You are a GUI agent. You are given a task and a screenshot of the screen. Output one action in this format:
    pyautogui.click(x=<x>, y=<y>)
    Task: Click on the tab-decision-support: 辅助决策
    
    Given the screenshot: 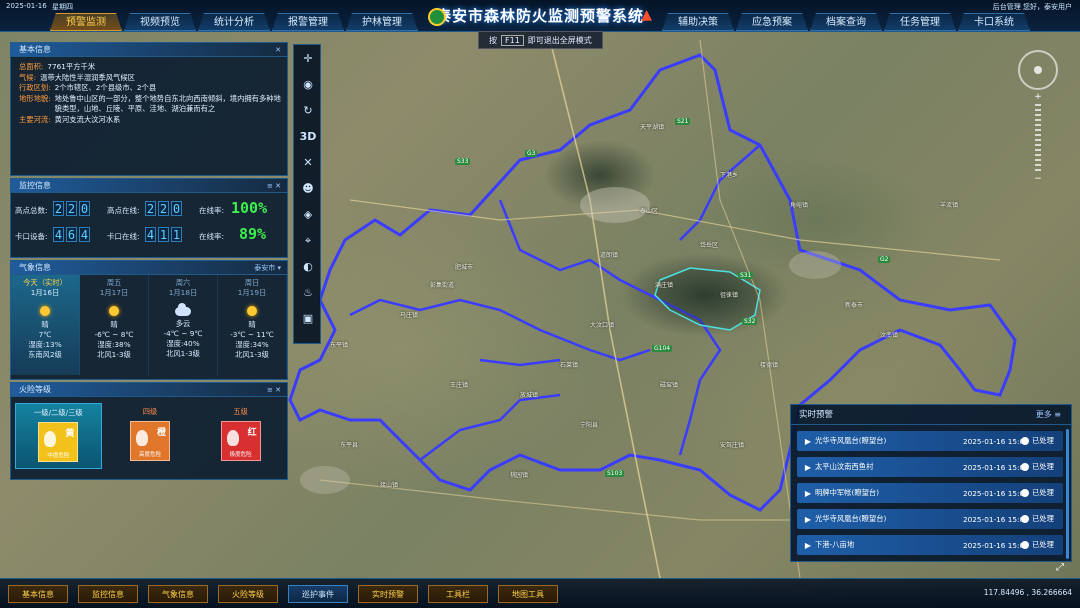 What is the action you would take?
    pyautogui.click(x=698, y=22)
    